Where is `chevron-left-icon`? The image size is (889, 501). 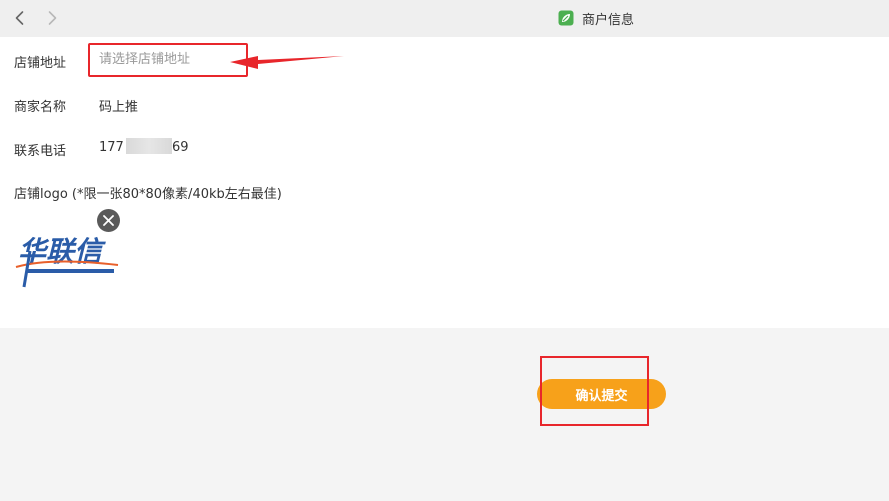
chevron-left-icon is located at coordinates (20, 18).